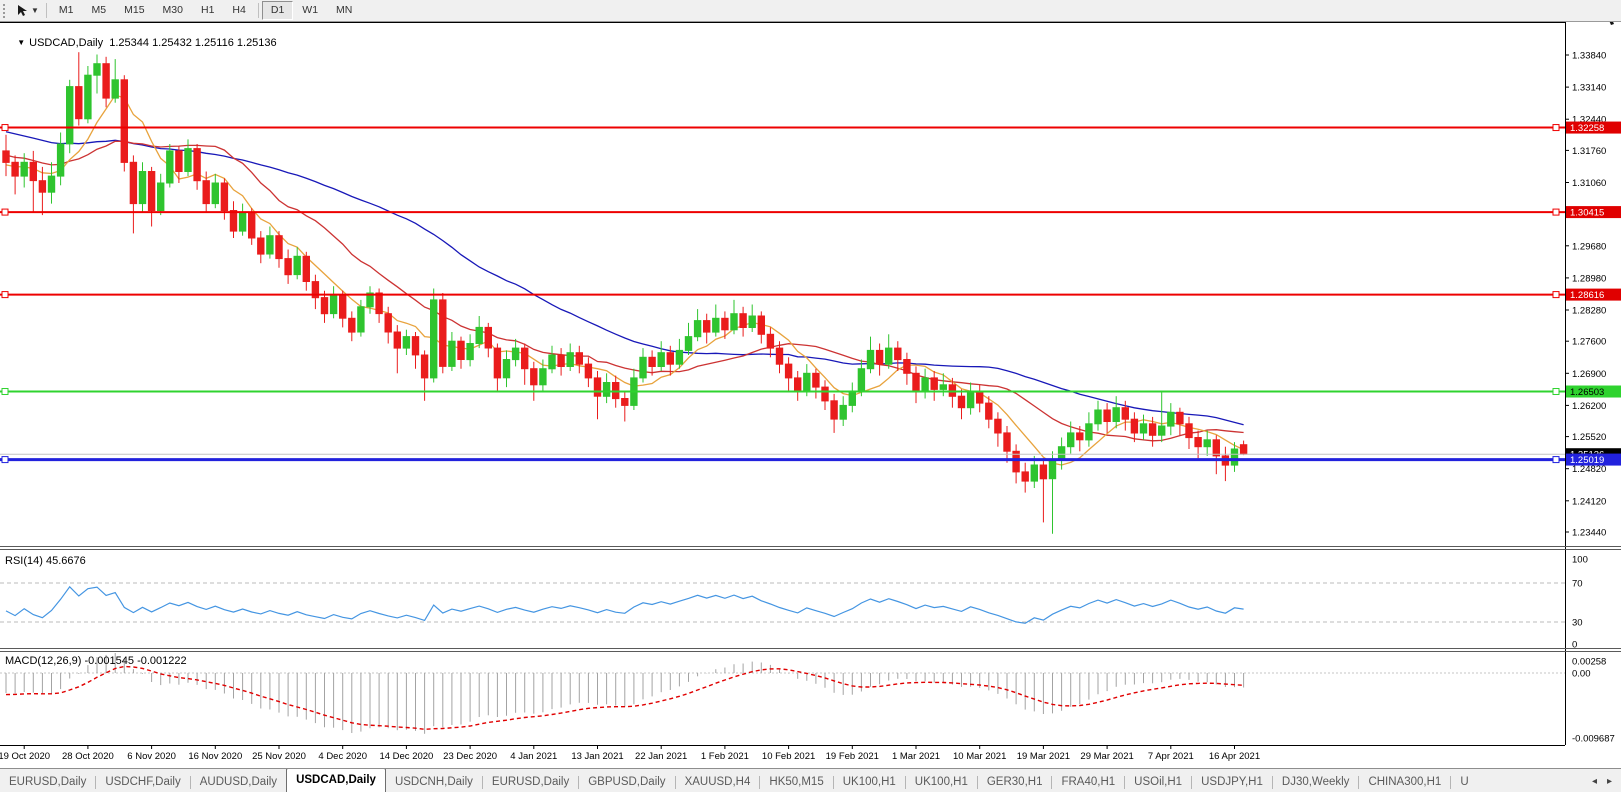 This screenshot has width=1621, height=792. I want to click on timeframe-button-m15: M15, so click(134, 10).